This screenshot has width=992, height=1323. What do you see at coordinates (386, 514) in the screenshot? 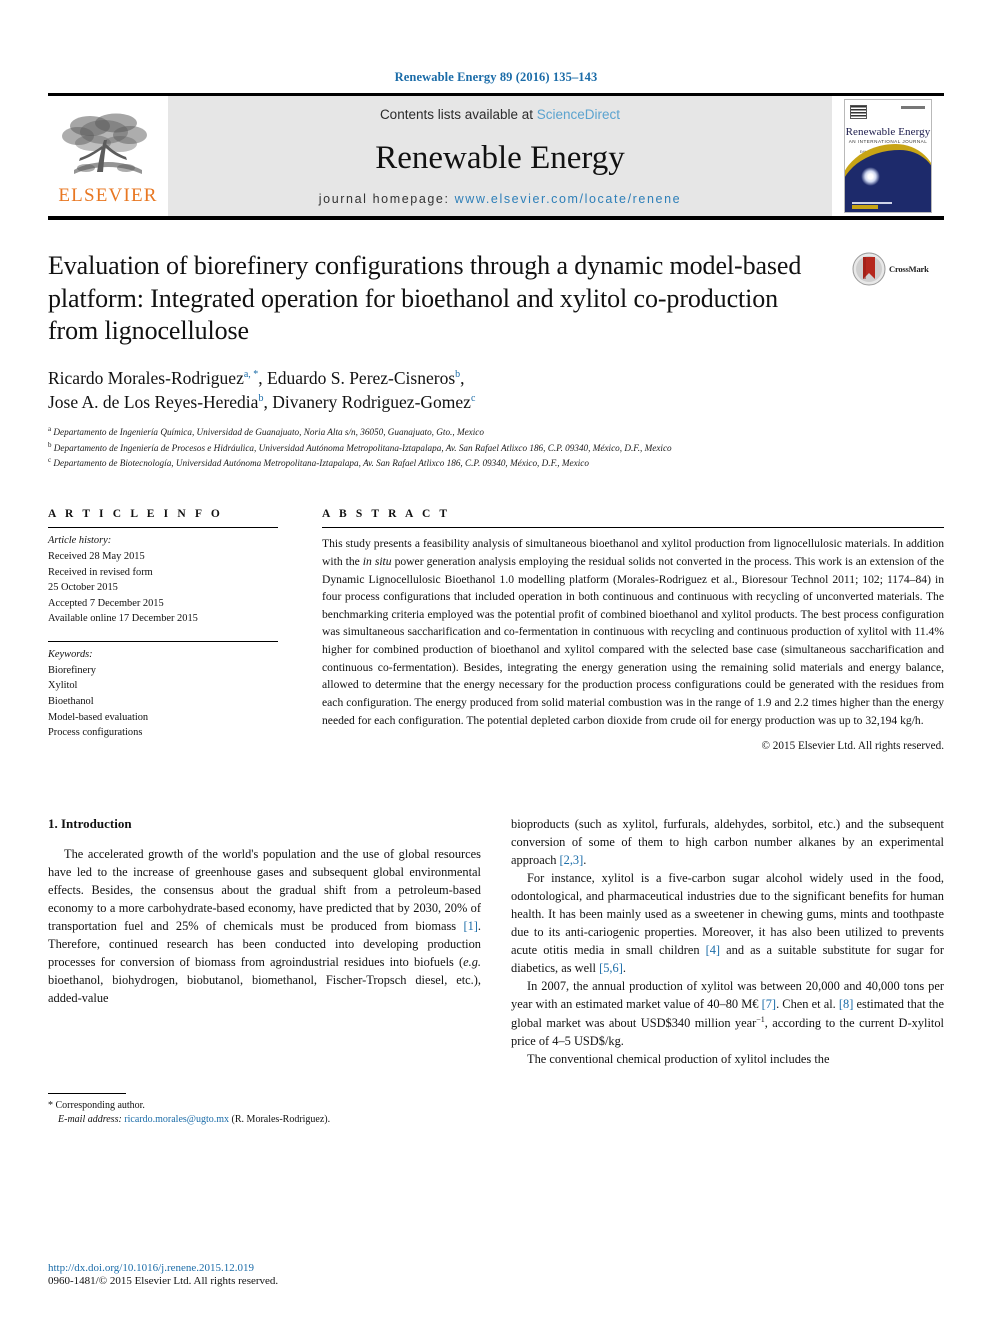
I see `abstract-heading: A B S T R A C T` at bounding box center [386, 514].